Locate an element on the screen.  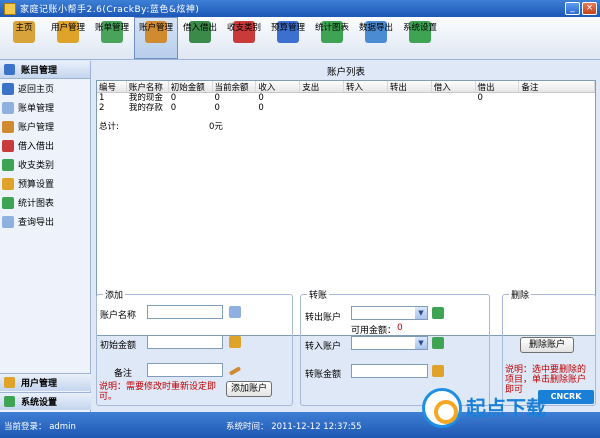
toolbar-item-label: 用户管理 is located at coordinates (67, 28).